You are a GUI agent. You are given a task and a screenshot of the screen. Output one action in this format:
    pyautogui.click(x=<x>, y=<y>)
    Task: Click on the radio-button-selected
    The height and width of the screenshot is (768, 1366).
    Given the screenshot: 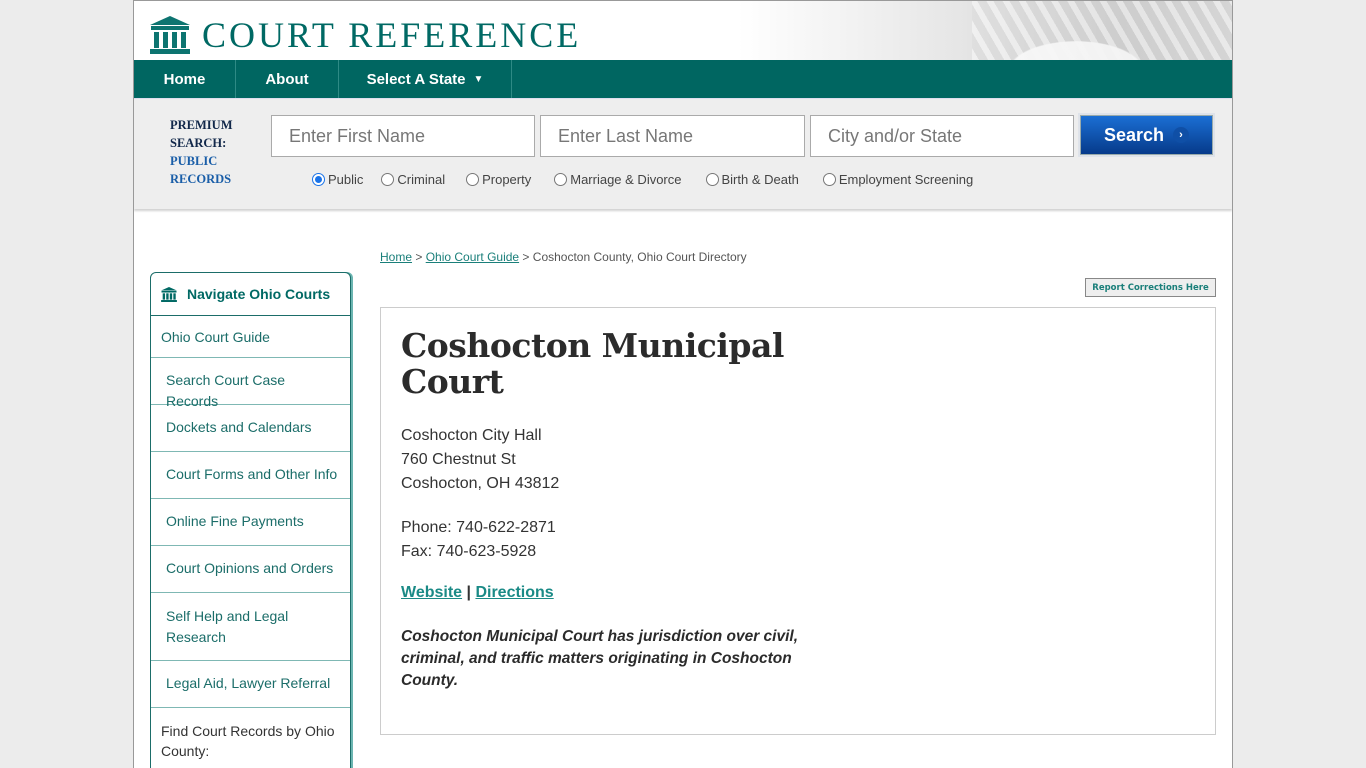 What is the action you would take?
    pyautogui.click(x=318, y=179)
    